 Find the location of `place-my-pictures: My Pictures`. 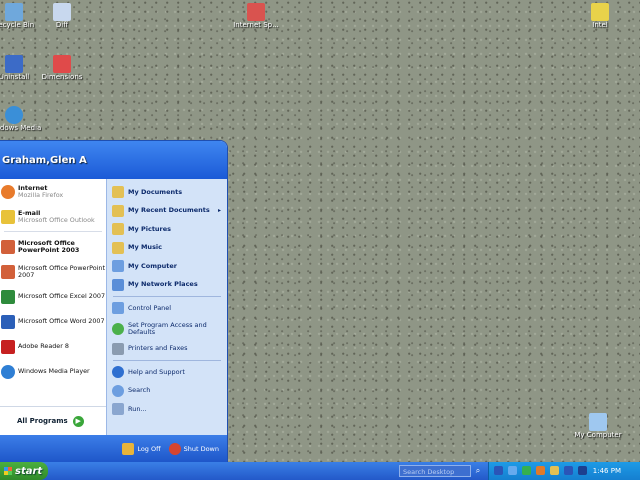

place-my-pictures: My Pictures is located at coordinates (167, 229).